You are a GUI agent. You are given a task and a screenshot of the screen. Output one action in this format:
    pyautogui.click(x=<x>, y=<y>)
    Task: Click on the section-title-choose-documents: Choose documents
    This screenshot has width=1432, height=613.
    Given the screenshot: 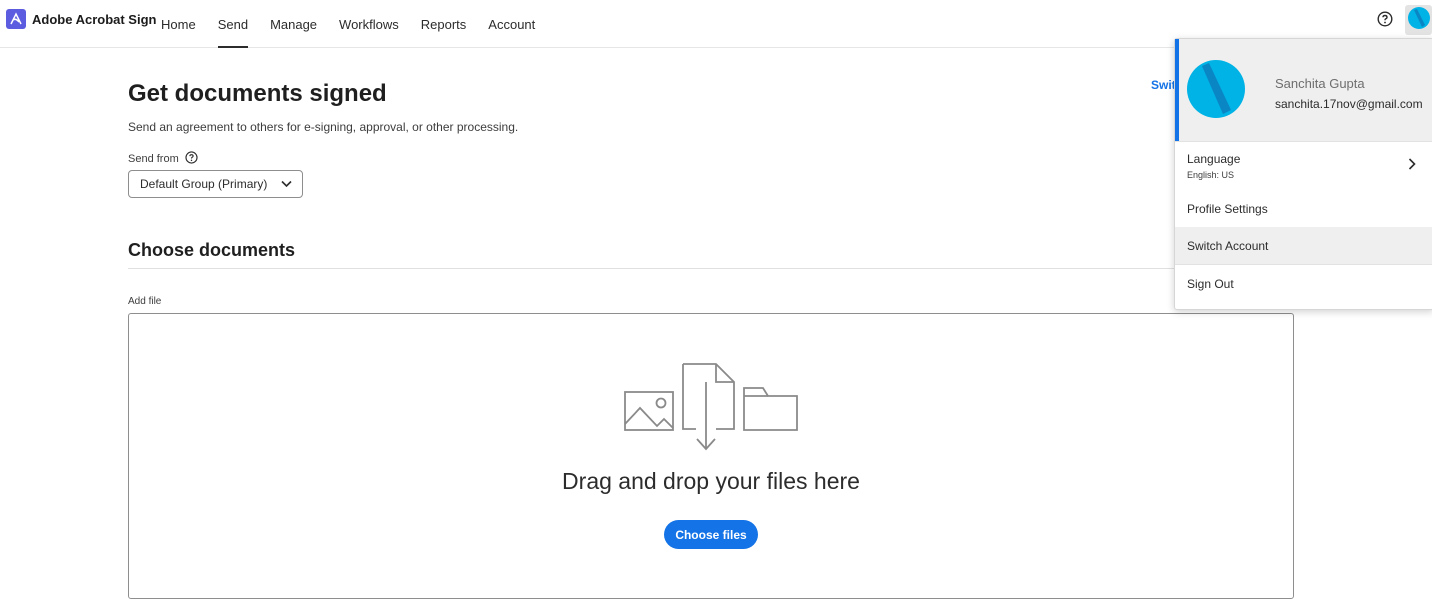 What is the action you would take?
    pyautogui.click(x=212, y=250)
    